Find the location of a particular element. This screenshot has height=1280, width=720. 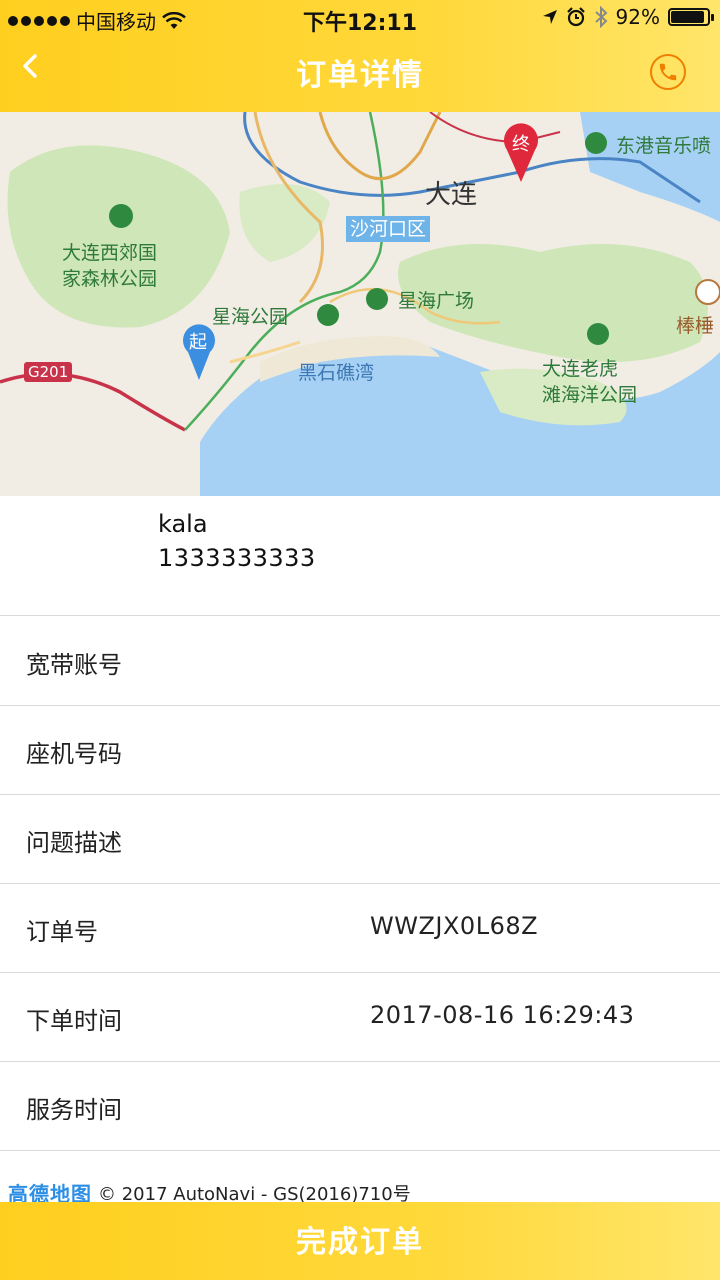

row-value: 2017-08-16 16:29:43 is located at coordinates (502, 1015).